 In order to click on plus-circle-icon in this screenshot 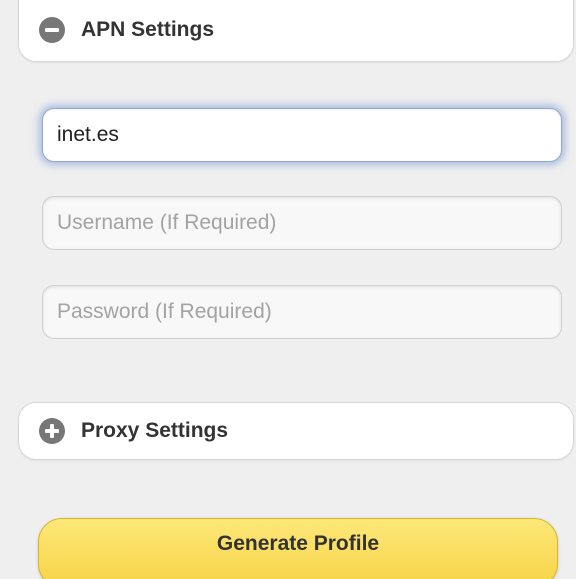, I will do `click(52, 431)`.